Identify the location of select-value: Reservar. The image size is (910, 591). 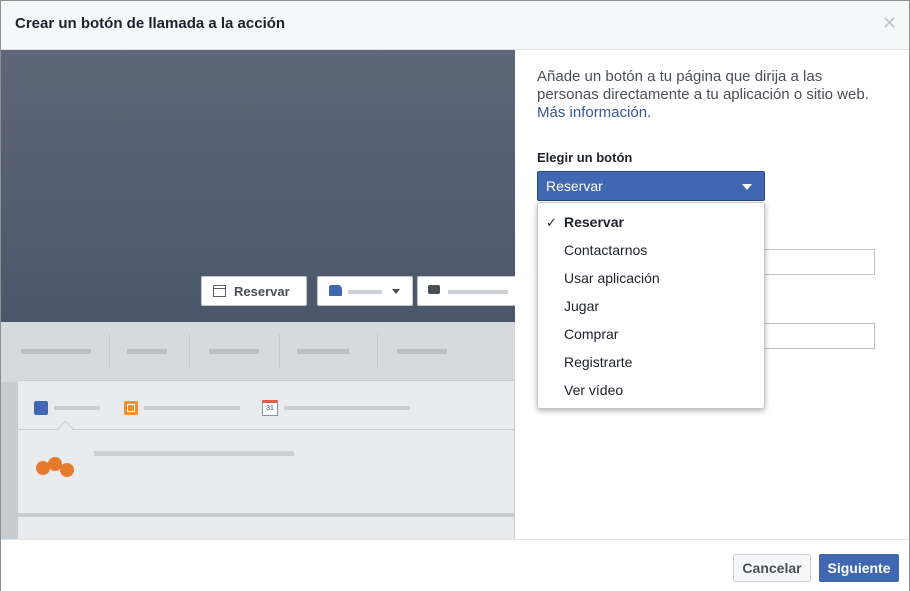
(574, 186).